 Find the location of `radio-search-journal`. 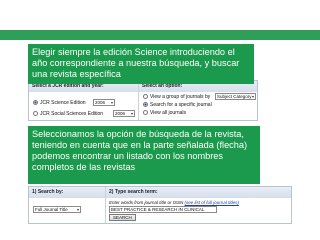

radio-search-journal is located at coordinates (145, 105).